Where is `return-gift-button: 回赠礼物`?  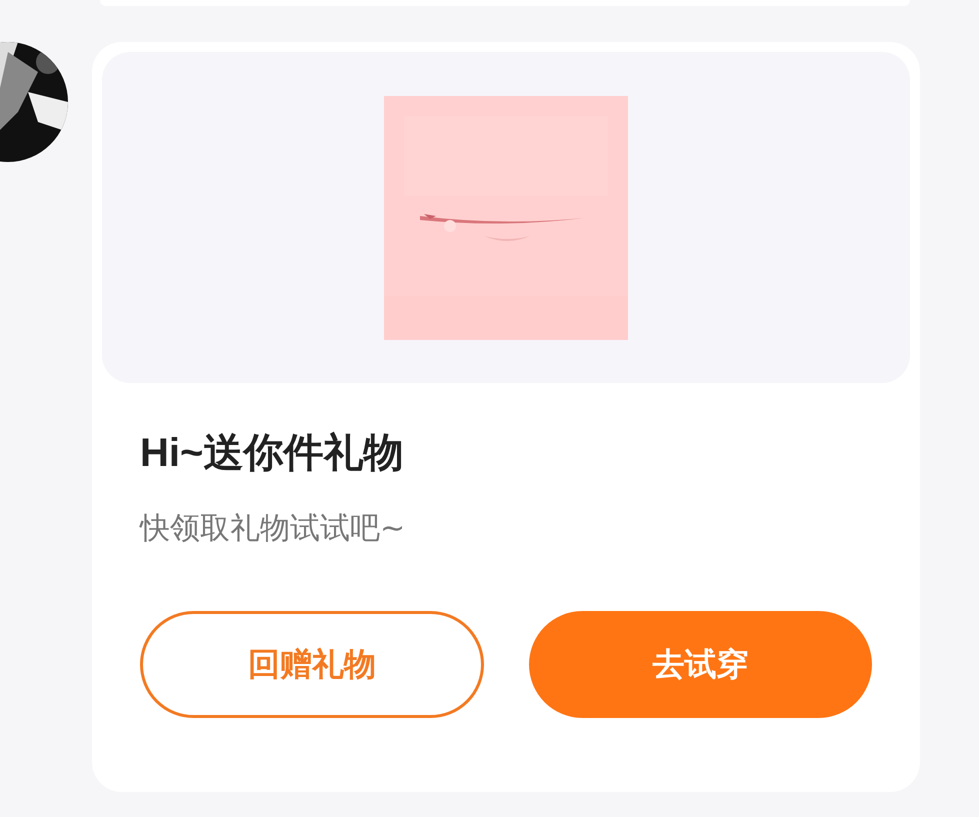 return-gift-button: 回赠礼物 is located at coordinates (312, 664).